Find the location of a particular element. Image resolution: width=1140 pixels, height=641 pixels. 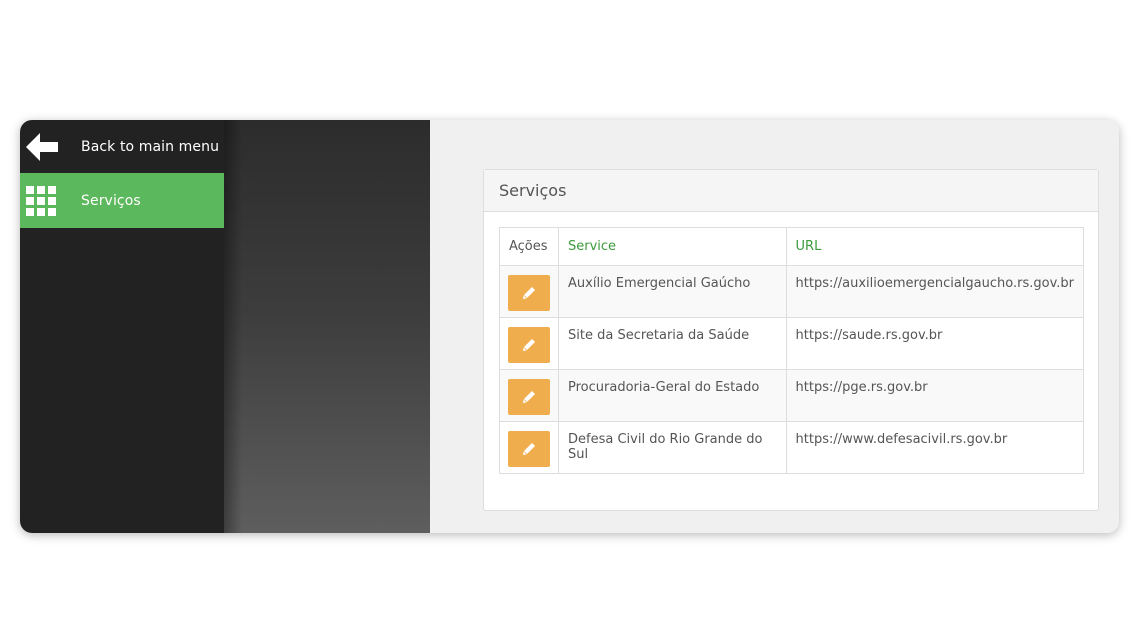

table-header-row: Ações Service URL is located at coordinates (792, 246).